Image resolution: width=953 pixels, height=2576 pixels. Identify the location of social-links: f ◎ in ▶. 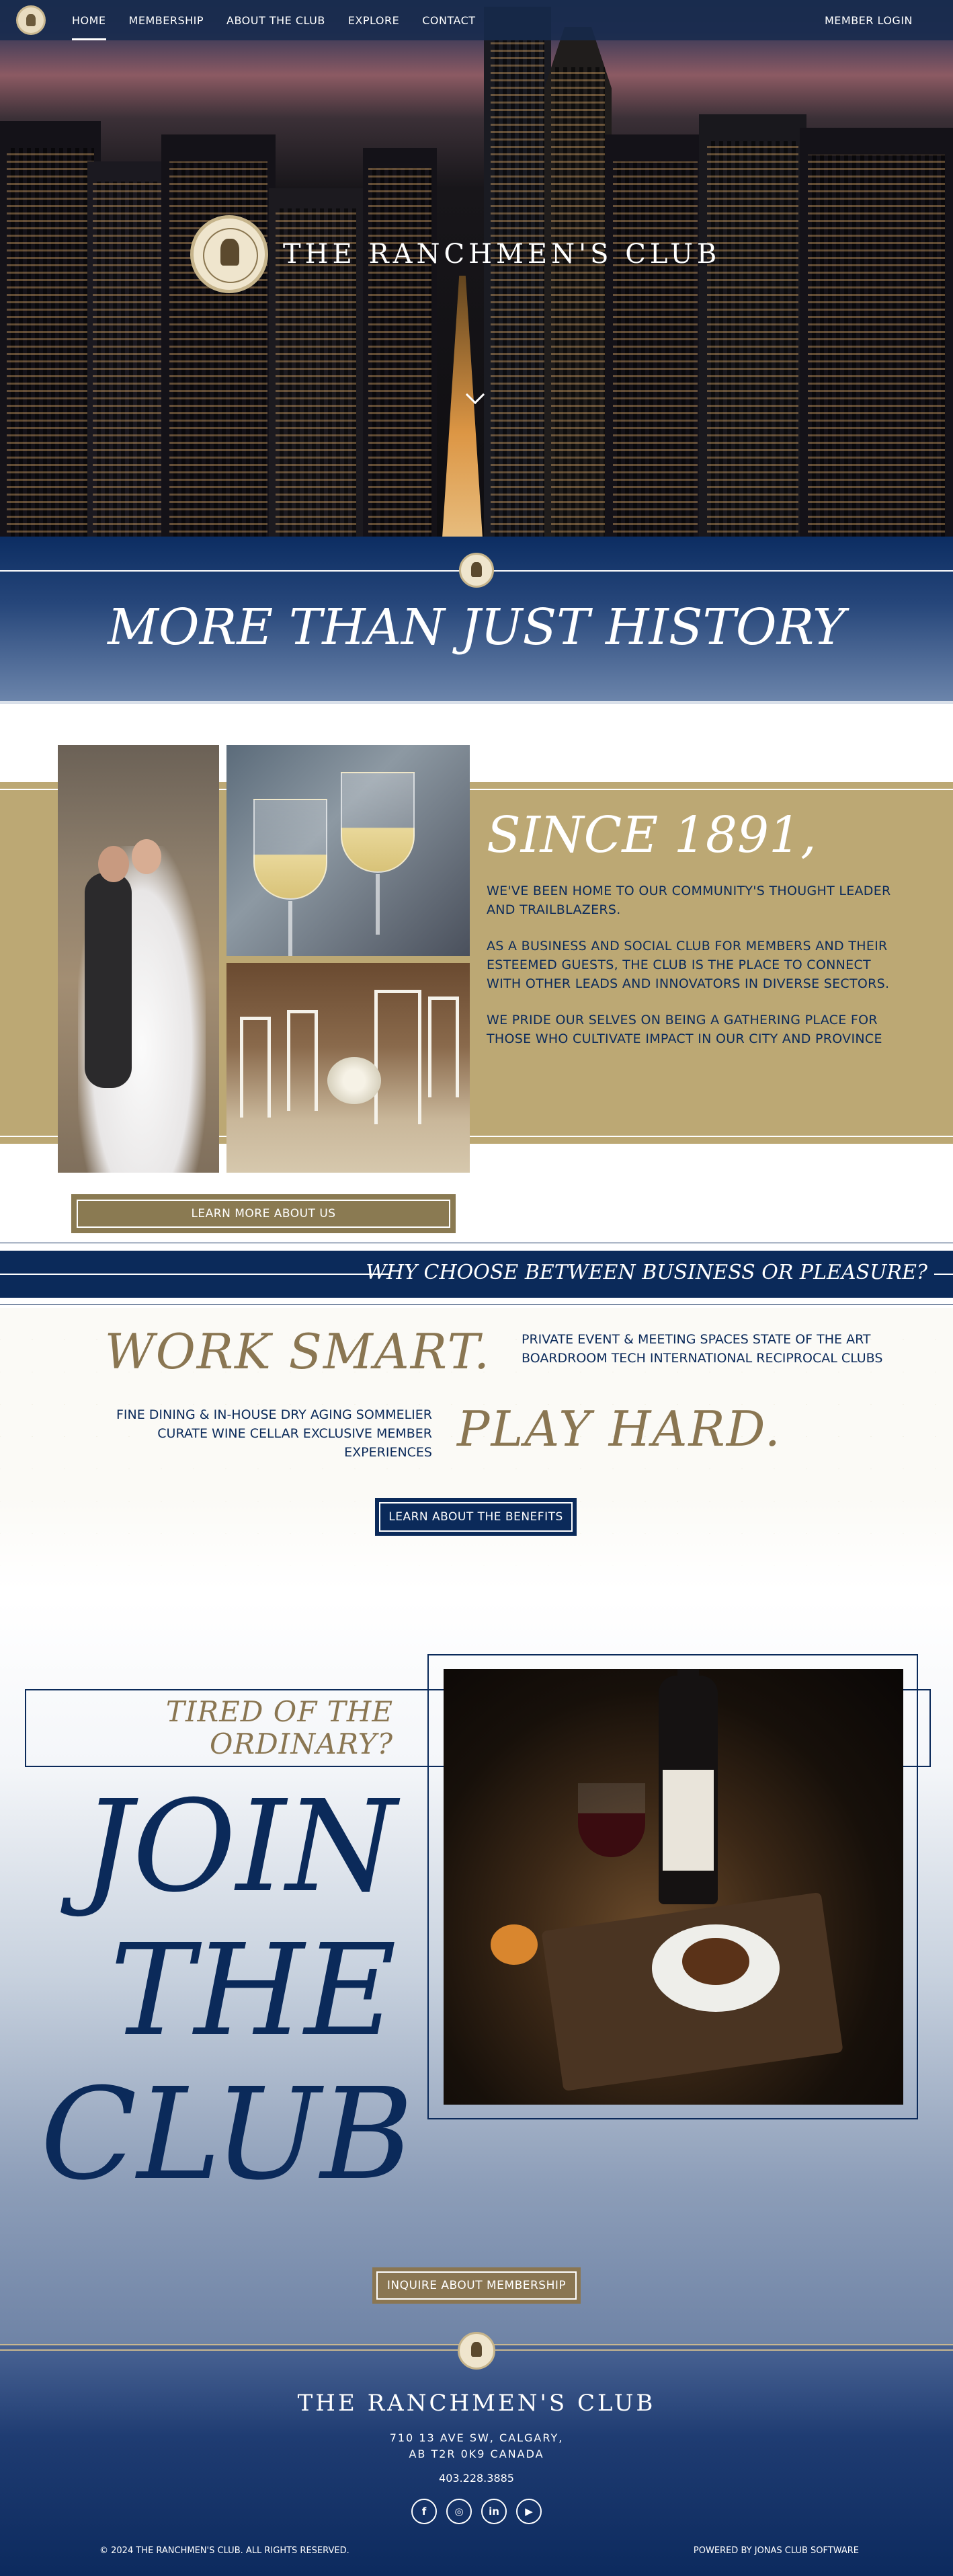
(476, 2512).